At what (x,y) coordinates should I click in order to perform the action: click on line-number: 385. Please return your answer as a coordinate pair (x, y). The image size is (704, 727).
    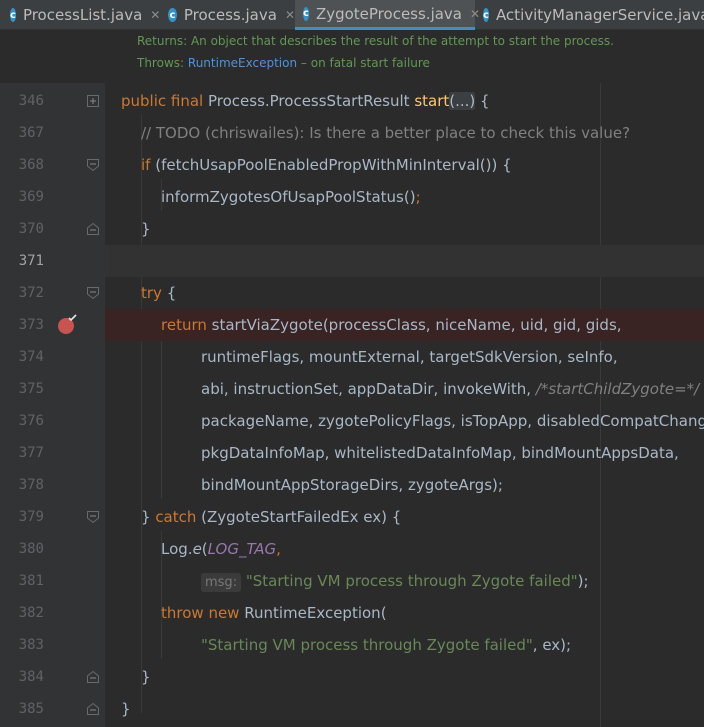
    Looking at the image, I should click on (31, 709).